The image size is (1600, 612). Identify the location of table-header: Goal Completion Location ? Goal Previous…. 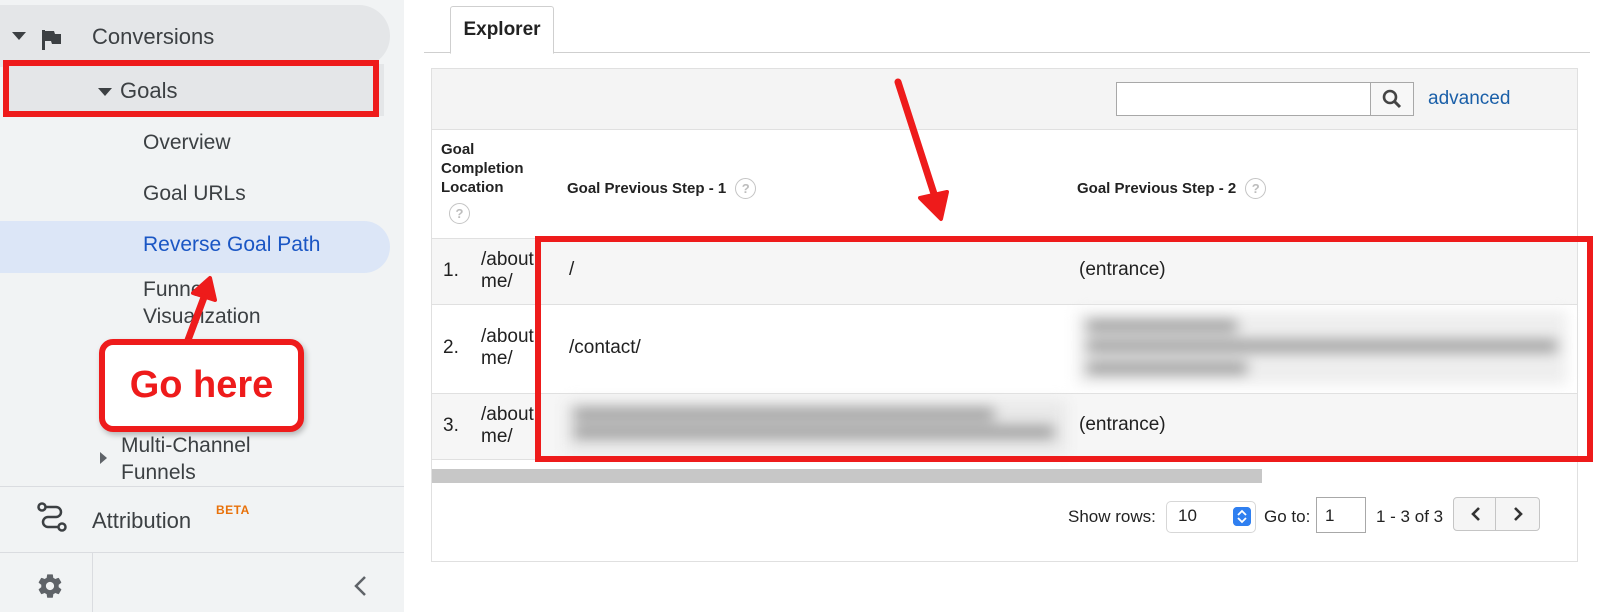
(1004, 184).